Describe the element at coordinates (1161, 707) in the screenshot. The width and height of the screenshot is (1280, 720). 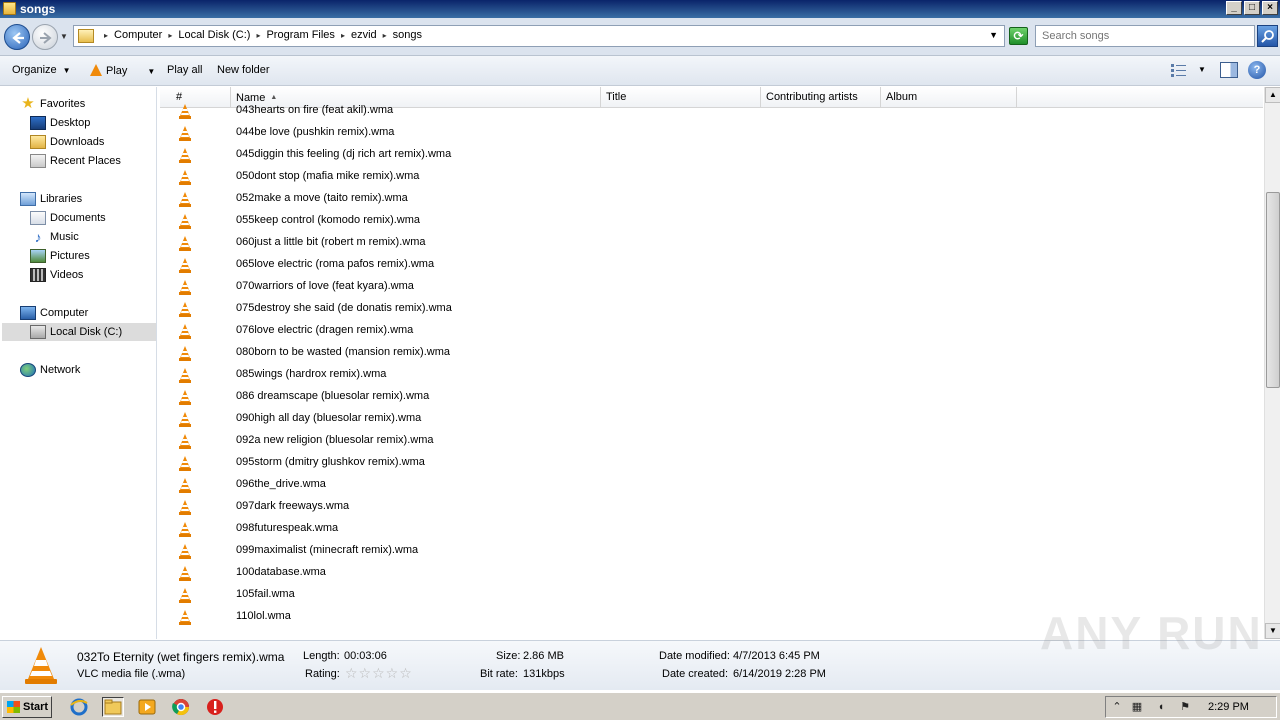
I see `volume-icon: ◖` at that location.